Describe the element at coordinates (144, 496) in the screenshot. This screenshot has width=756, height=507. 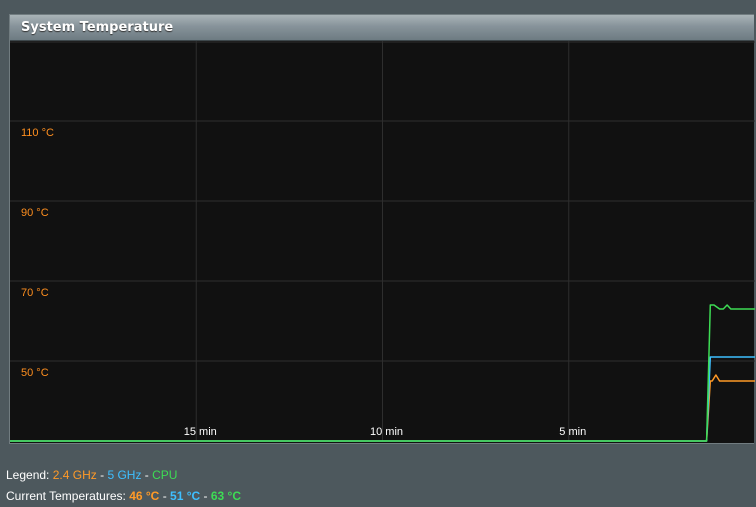
I see `current-temp-2-4ghz: 46 °C` at that location.